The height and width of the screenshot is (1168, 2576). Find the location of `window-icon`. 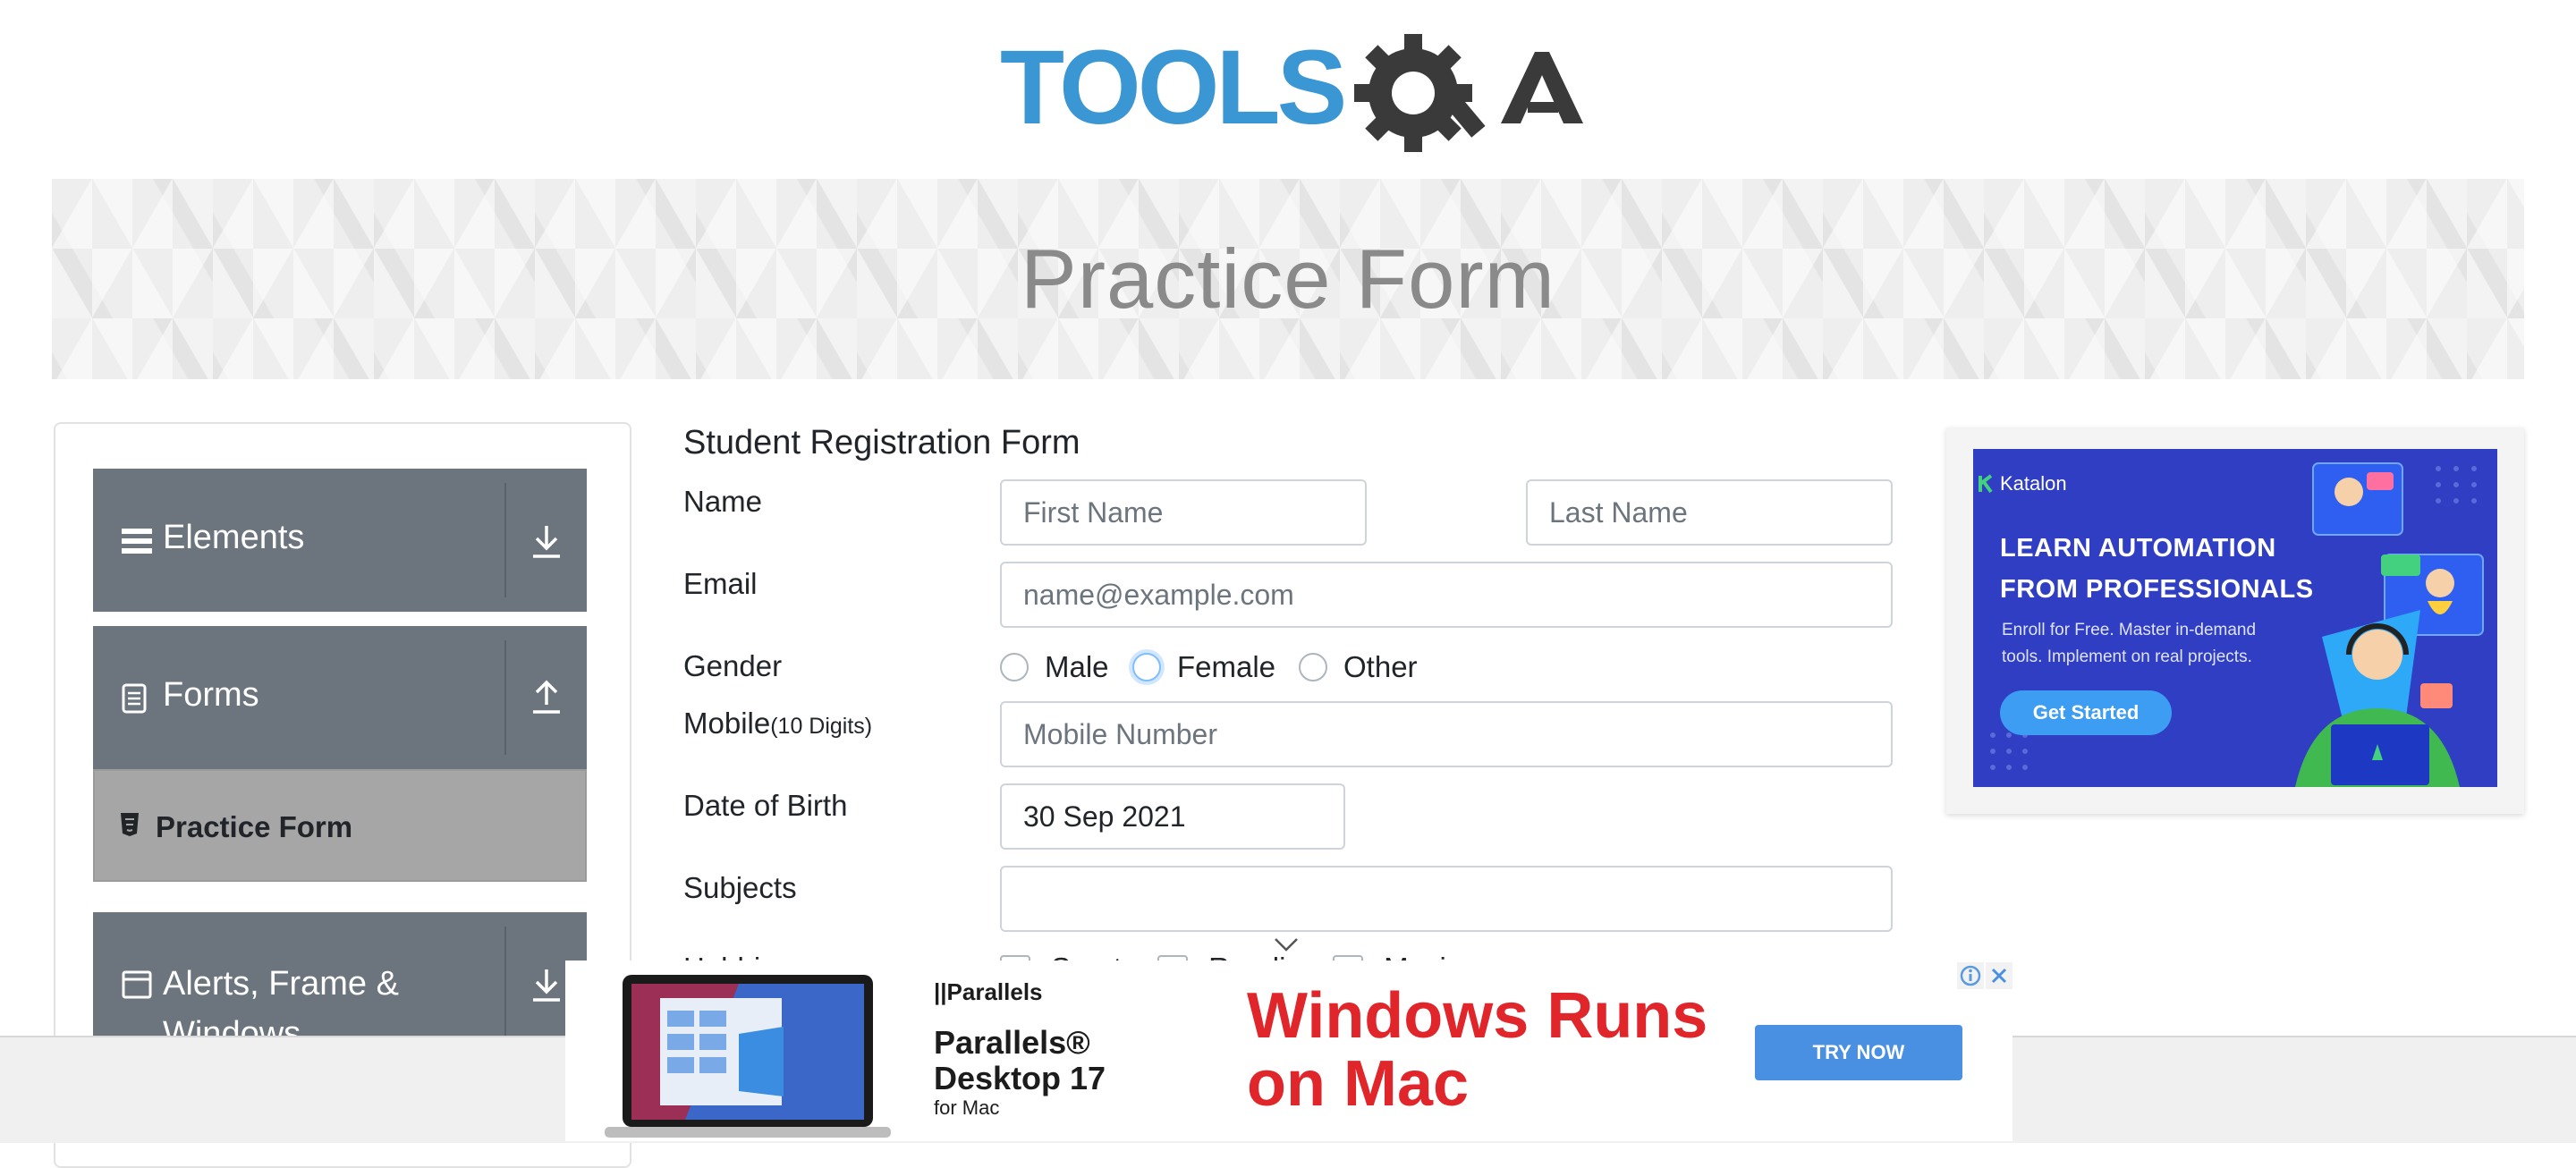

window-icon is located at coordinates (137, 984).